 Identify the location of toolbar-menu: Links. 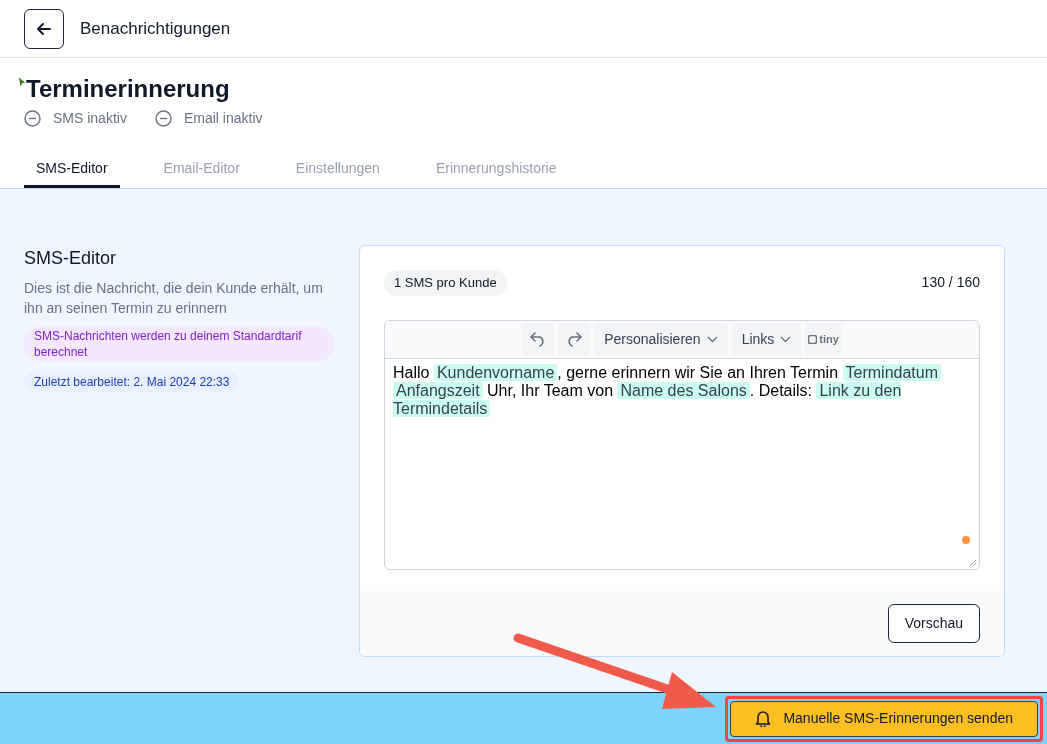
(766, 339).